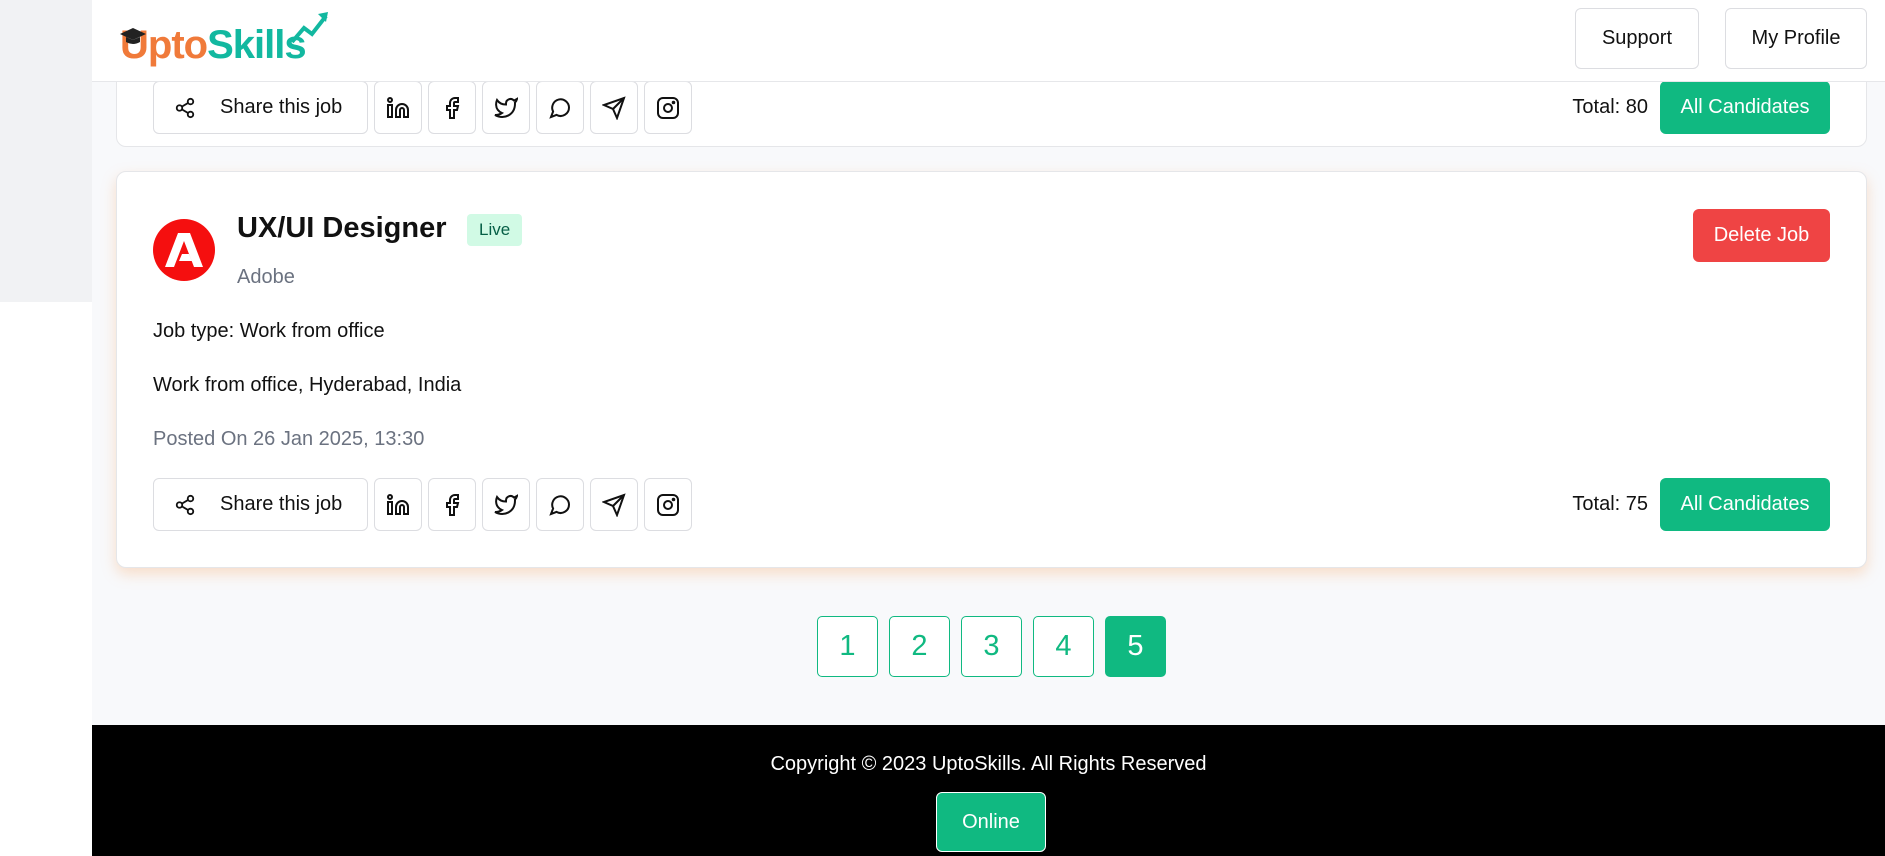 The height and width of the screenshot is (856, 1885). I want to click on online-status-button: Online, so click(991, 822).